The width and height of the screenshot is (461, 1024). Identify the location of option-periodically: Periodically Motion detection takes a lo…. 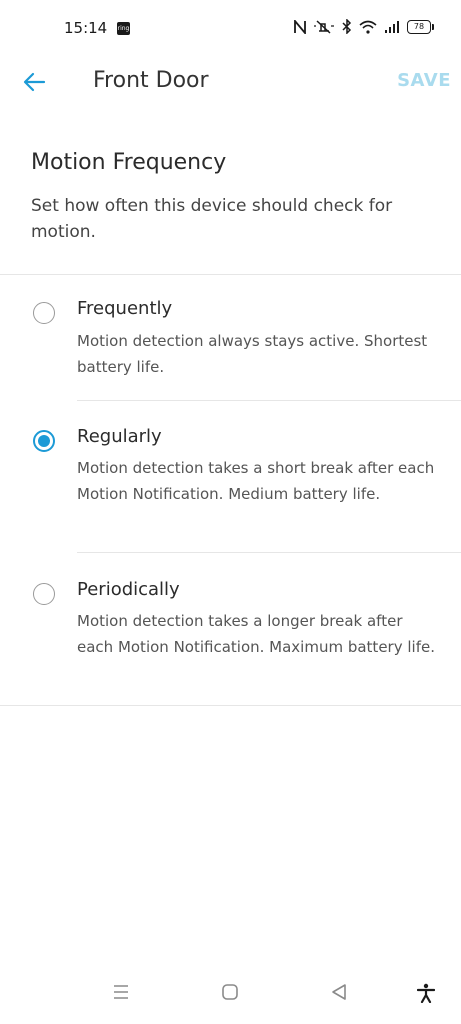
(230, 641).